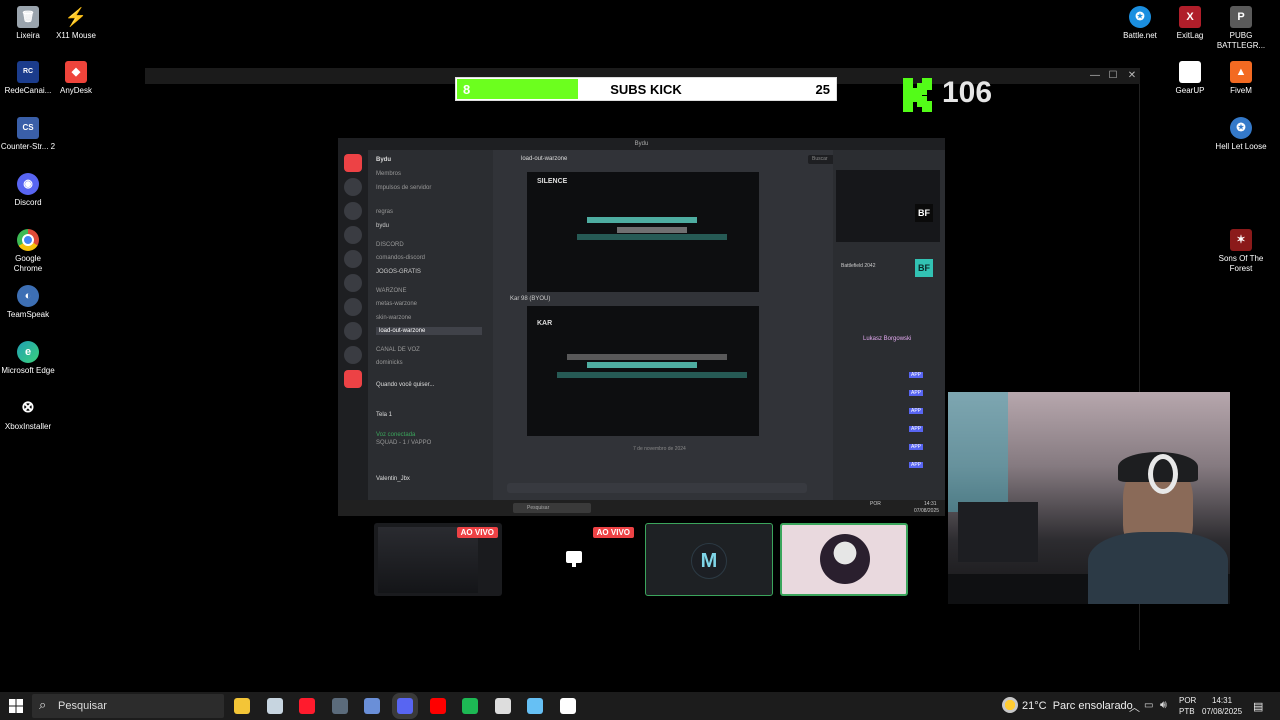 The width and height of the screenshot is (1280, 720). What do you see at coordinates (927, 511) in the screenshot?
I see `shared-taskbar-date: 07/08/2025` at bounding box center [927, 511].